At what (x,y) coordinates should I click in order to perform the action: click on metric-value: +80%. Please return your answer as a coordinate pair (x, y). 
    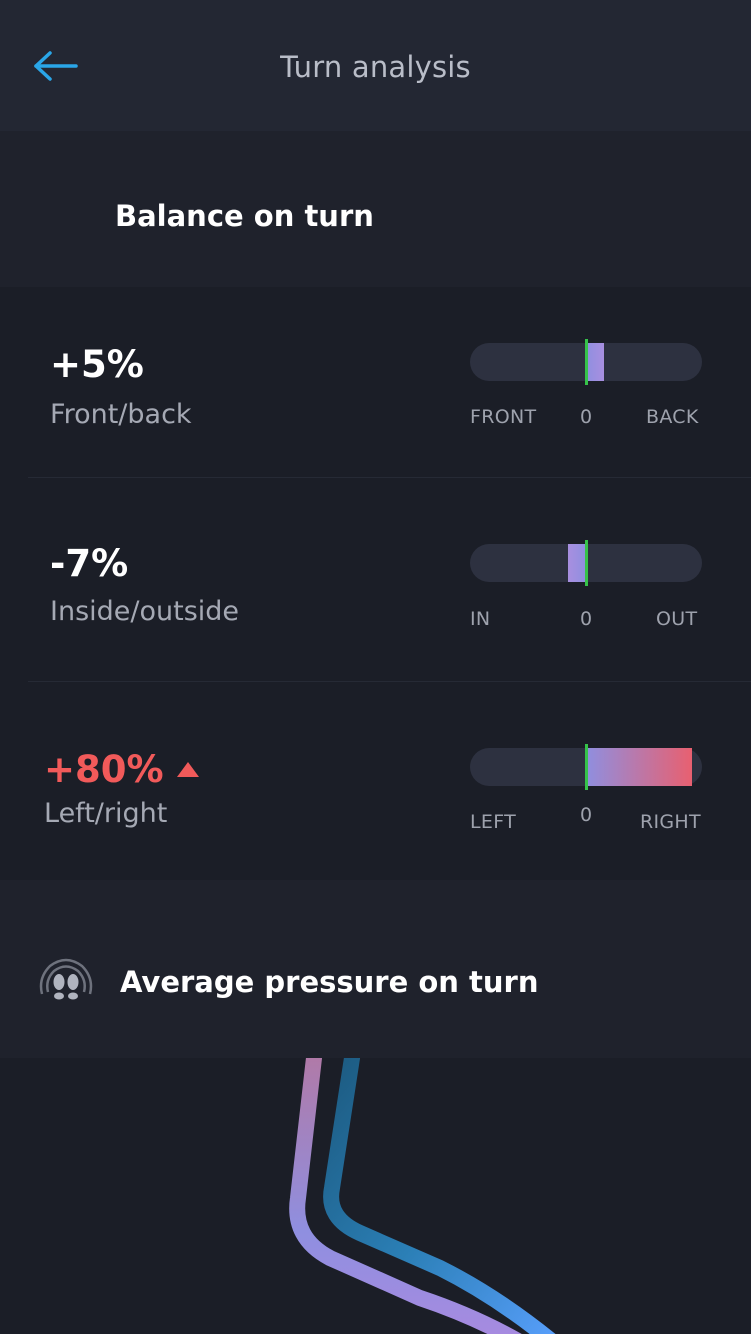
    Looking at the image, I should click on (104, 769).